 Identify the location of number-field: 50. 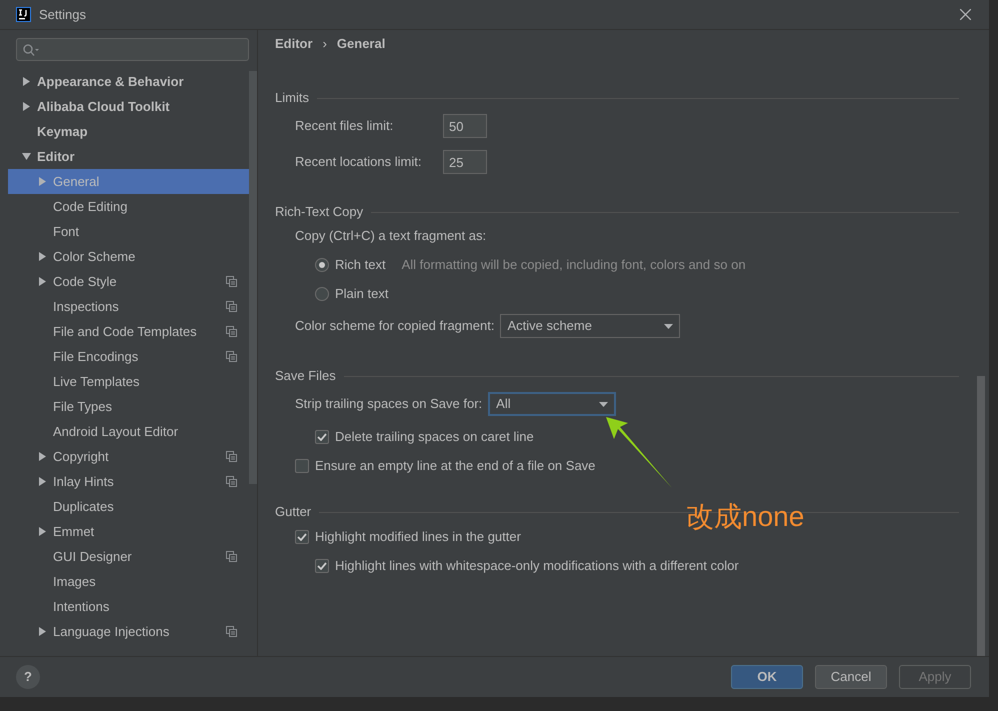
(465, 126).